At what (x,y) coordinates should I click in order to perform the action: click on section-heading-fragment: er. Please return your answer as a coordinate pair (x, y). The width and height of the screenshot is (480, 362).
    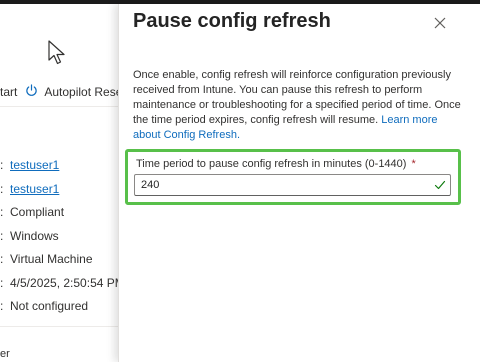
    Looking at the image, I should click on (5, 354).